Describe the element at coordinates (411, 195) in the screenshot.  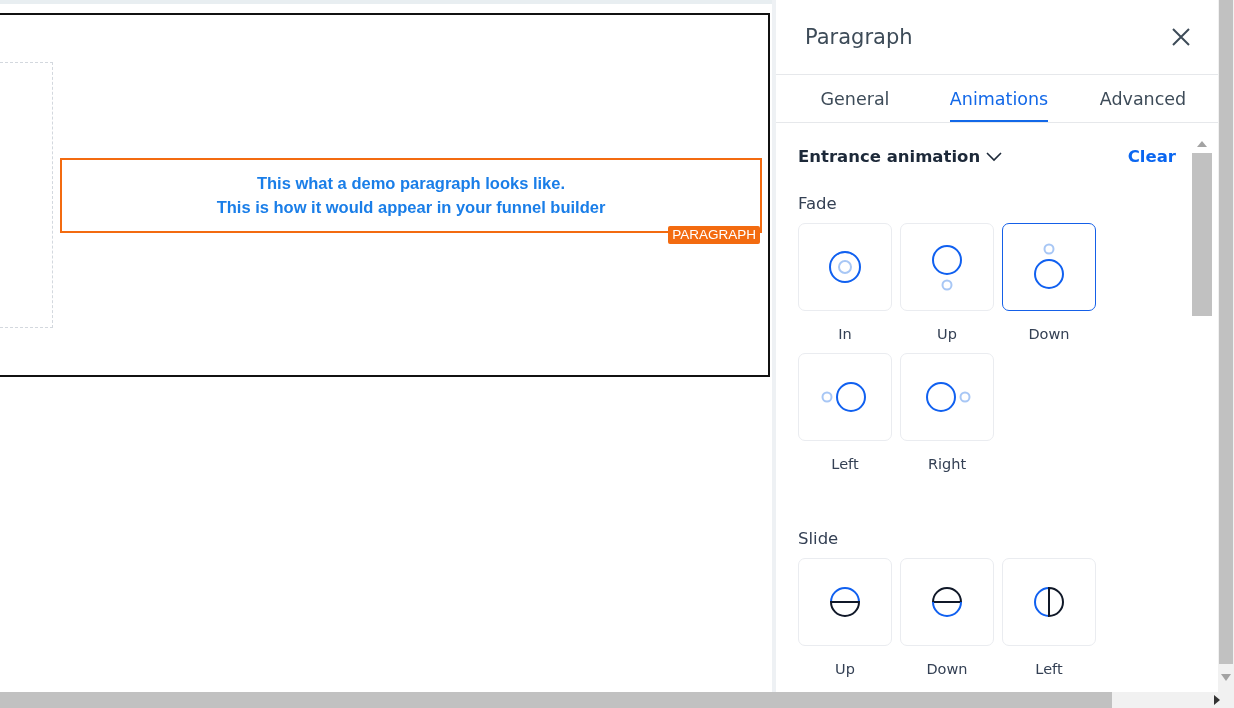
I see `paragraph-text: This what a demo paragraph looks like. This is how it would appear in your funnel builder` at that location.